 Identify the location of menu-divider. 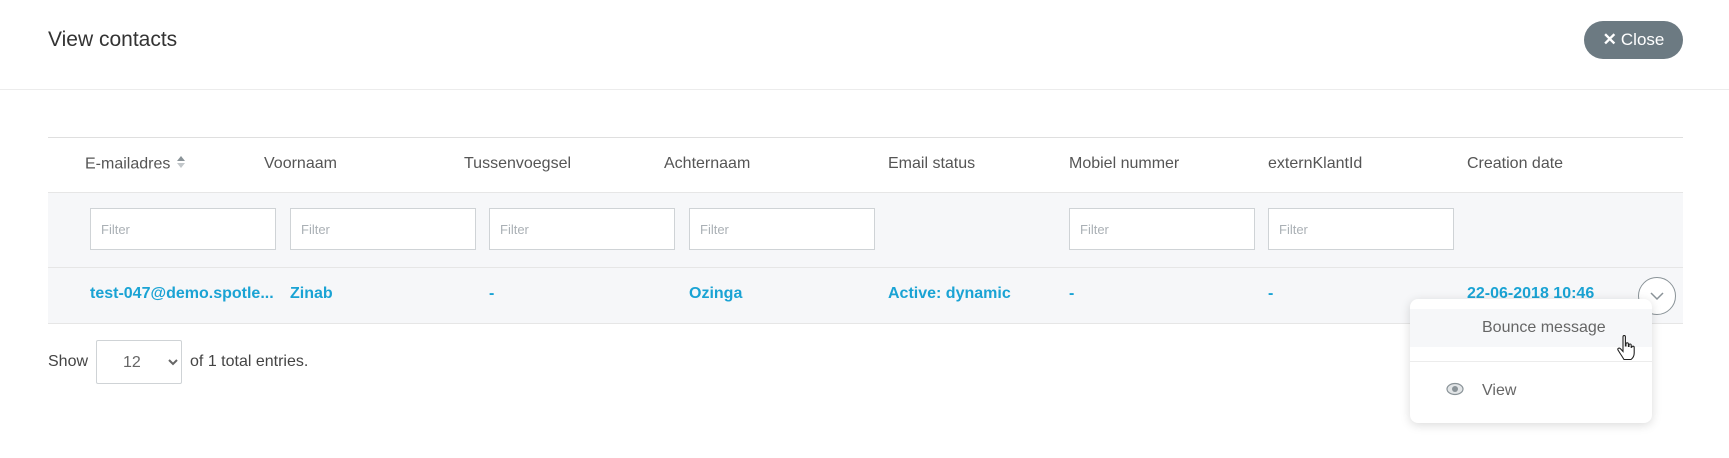
(1531, 361).